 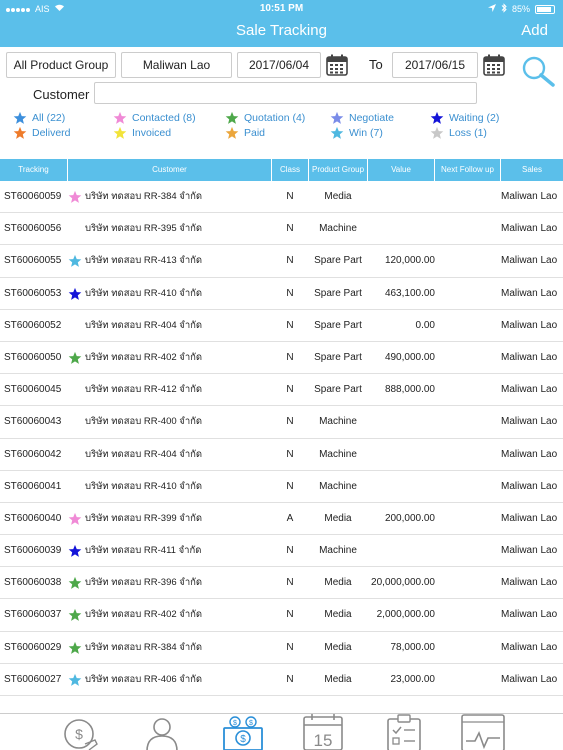 I want to click on legend-item: Deliverd, so click(x=42, y=133).